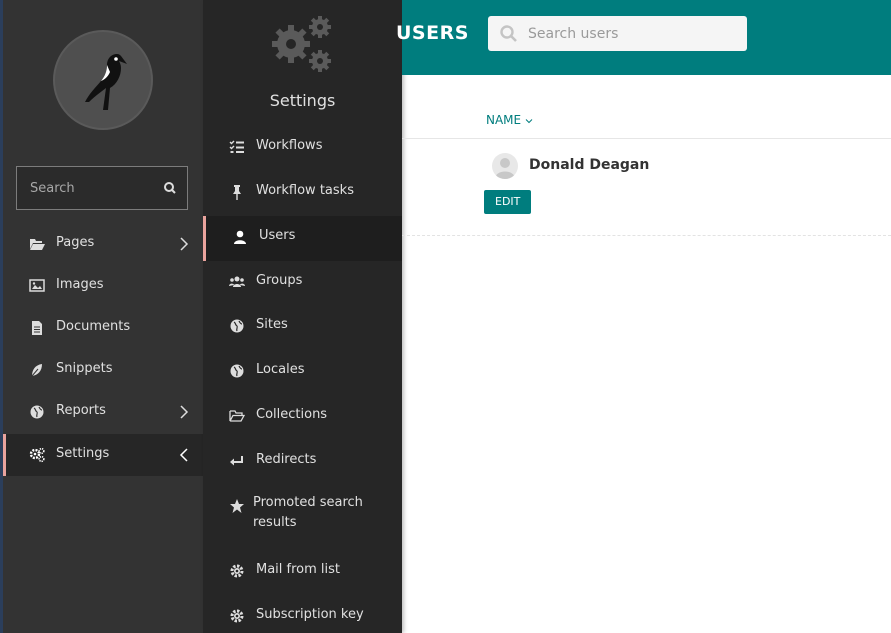 The image size is (891, 633). Describe the element at coordinates (302, 100) in the screenshot. I see `submenu-title: Settings` at that location.